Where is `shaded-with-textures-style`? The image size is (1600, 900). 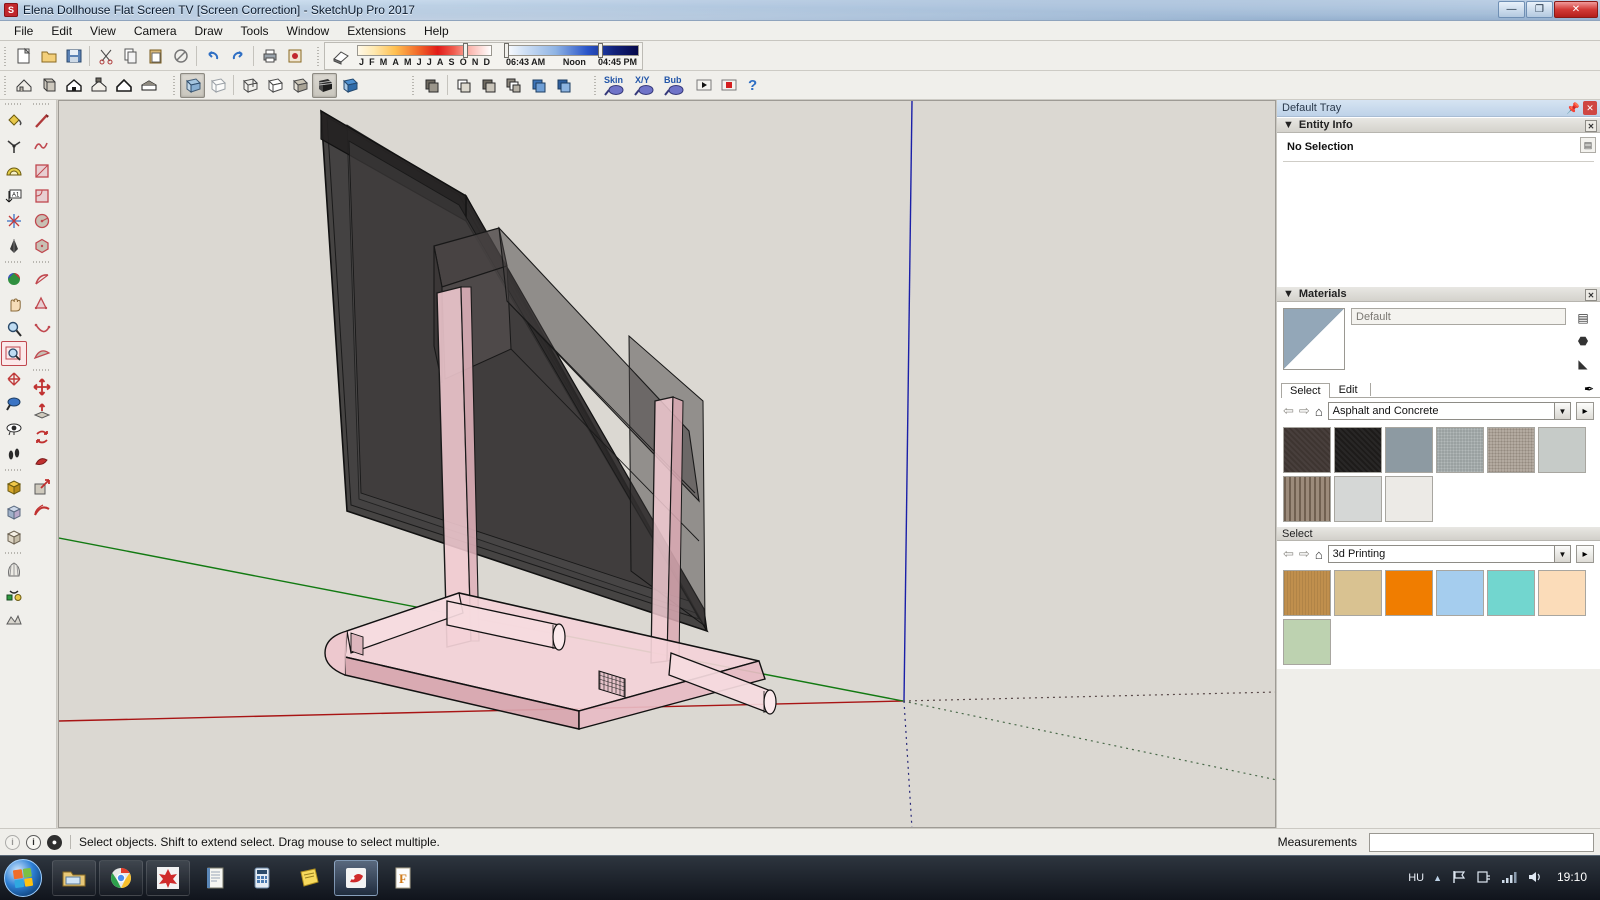
shaded-with-textures-style is located at coordinates (324, 85).